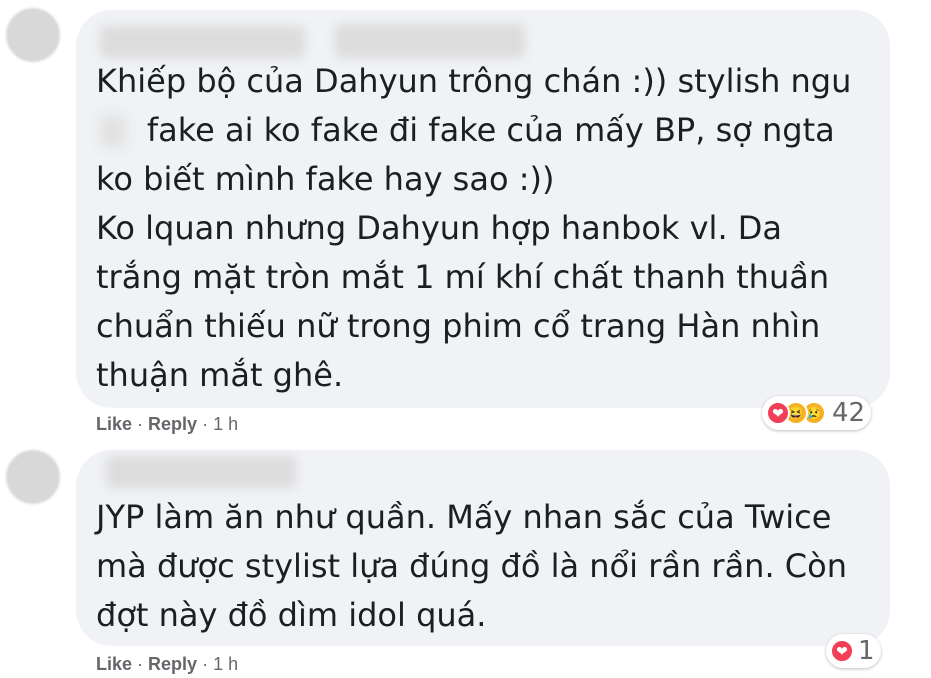 This screenshot has width=931, height=678. Describe the element at coordinates (817, 413) in the screenshot. I see `reaction-summary: ❤ 😆 😢 42` at that location.